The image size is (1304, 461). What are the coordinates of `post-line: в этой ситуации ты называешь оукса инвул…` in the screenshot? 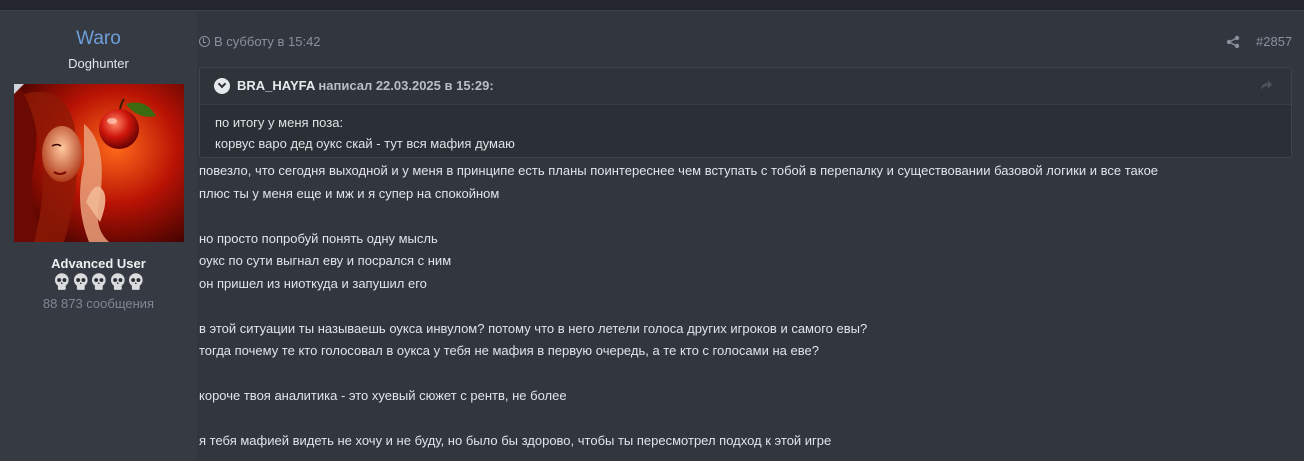 It's located at (533, 328).